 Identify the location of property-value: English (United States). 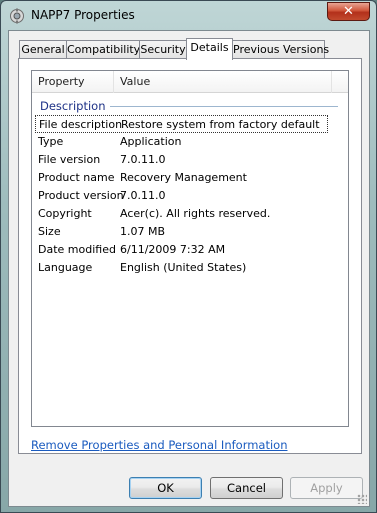
(183, 267).